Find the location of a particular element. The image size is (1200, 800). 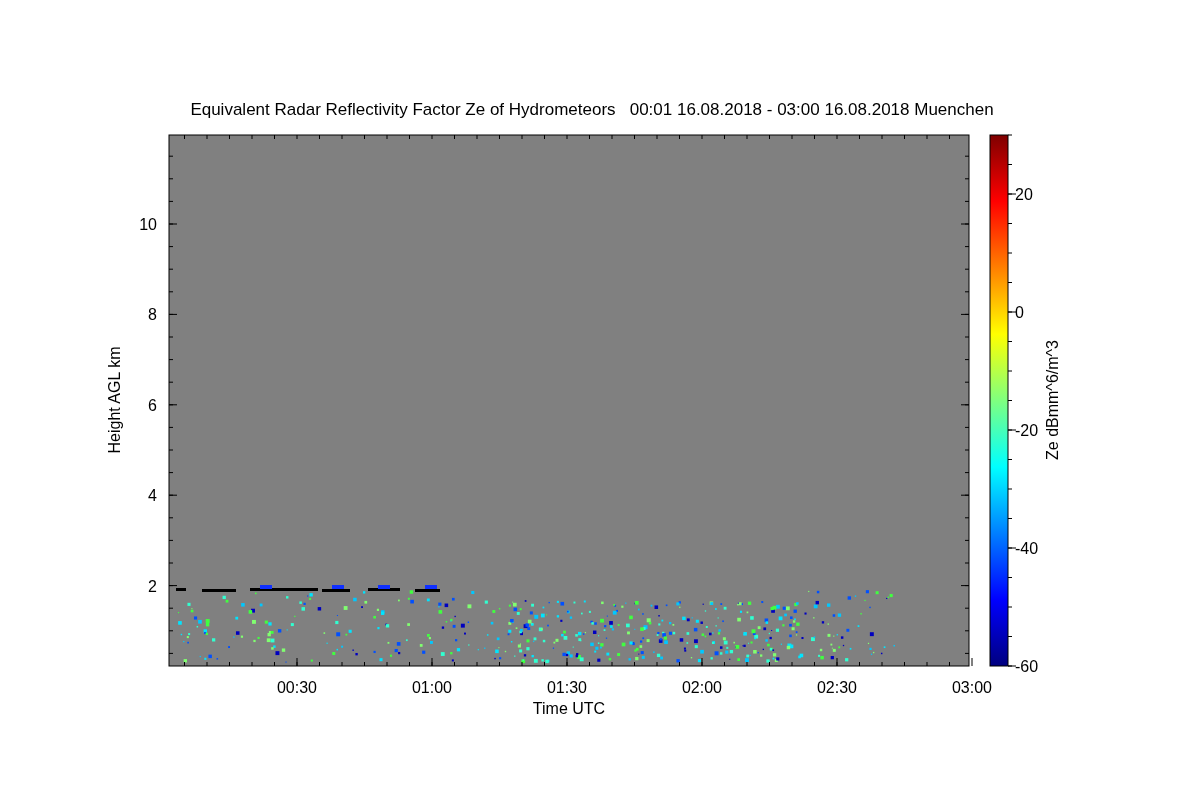

colorbar-tick-label: 20 is located at coordinates (1024, 194).